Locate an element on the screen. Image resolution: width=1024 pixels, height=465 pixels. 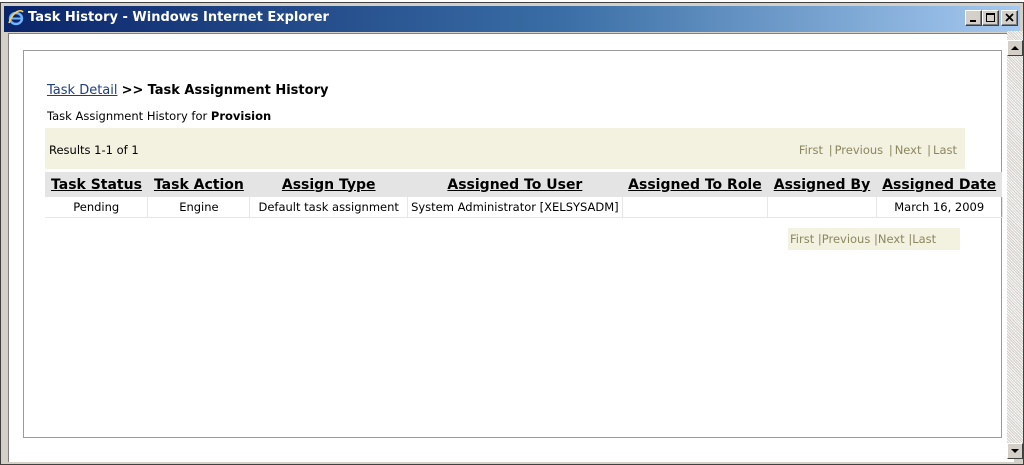
scroll-down-button is located at coordinates (1015, 451).